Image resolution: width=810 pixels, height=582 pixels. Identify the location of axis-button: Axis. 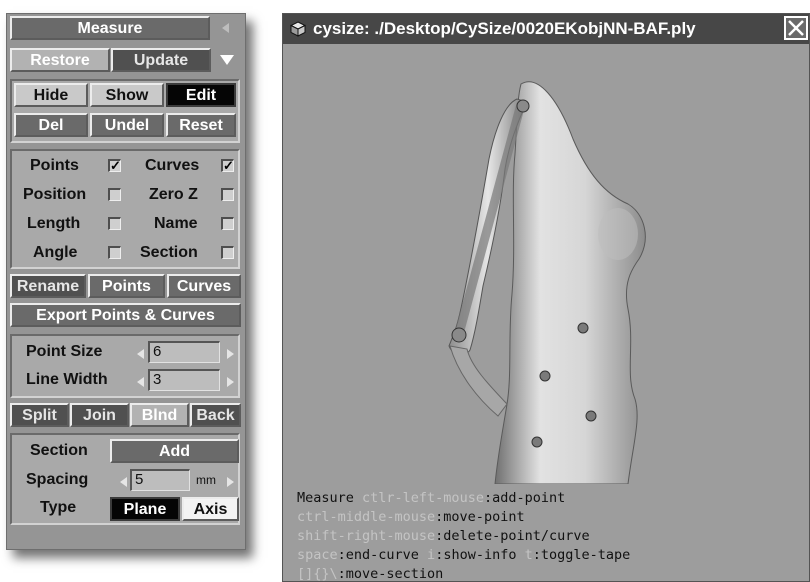
(210, 509).